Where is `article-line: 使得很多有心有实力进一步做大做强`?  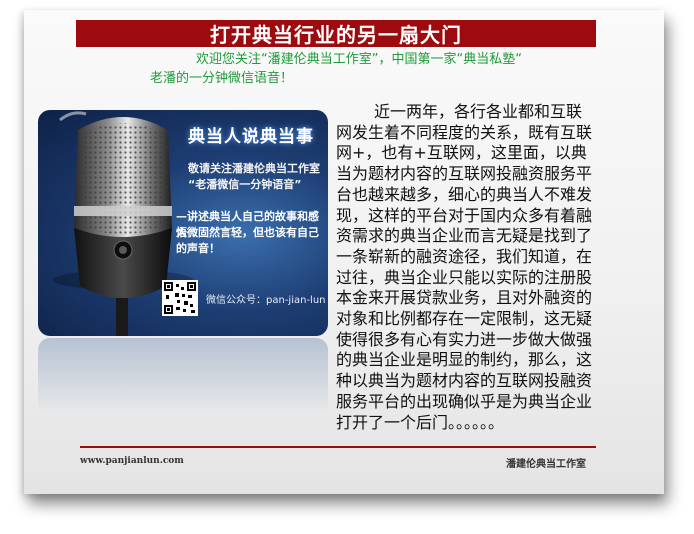 article-line: 使得很多有心有实力进一步做大做强 is located at coordinates (464, 339).